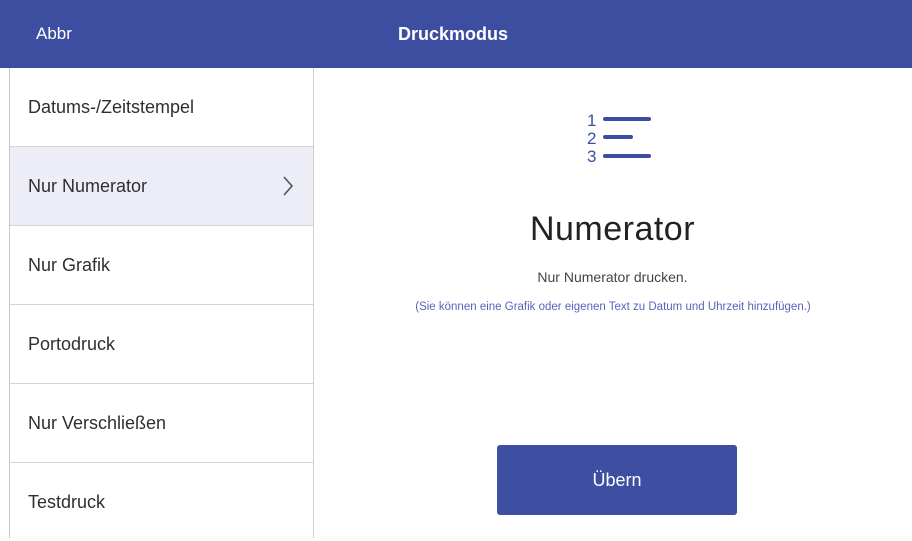  Describe the element at coordinates (617, 480) in the screenshot. I see `apply-button: Übern` at that location.